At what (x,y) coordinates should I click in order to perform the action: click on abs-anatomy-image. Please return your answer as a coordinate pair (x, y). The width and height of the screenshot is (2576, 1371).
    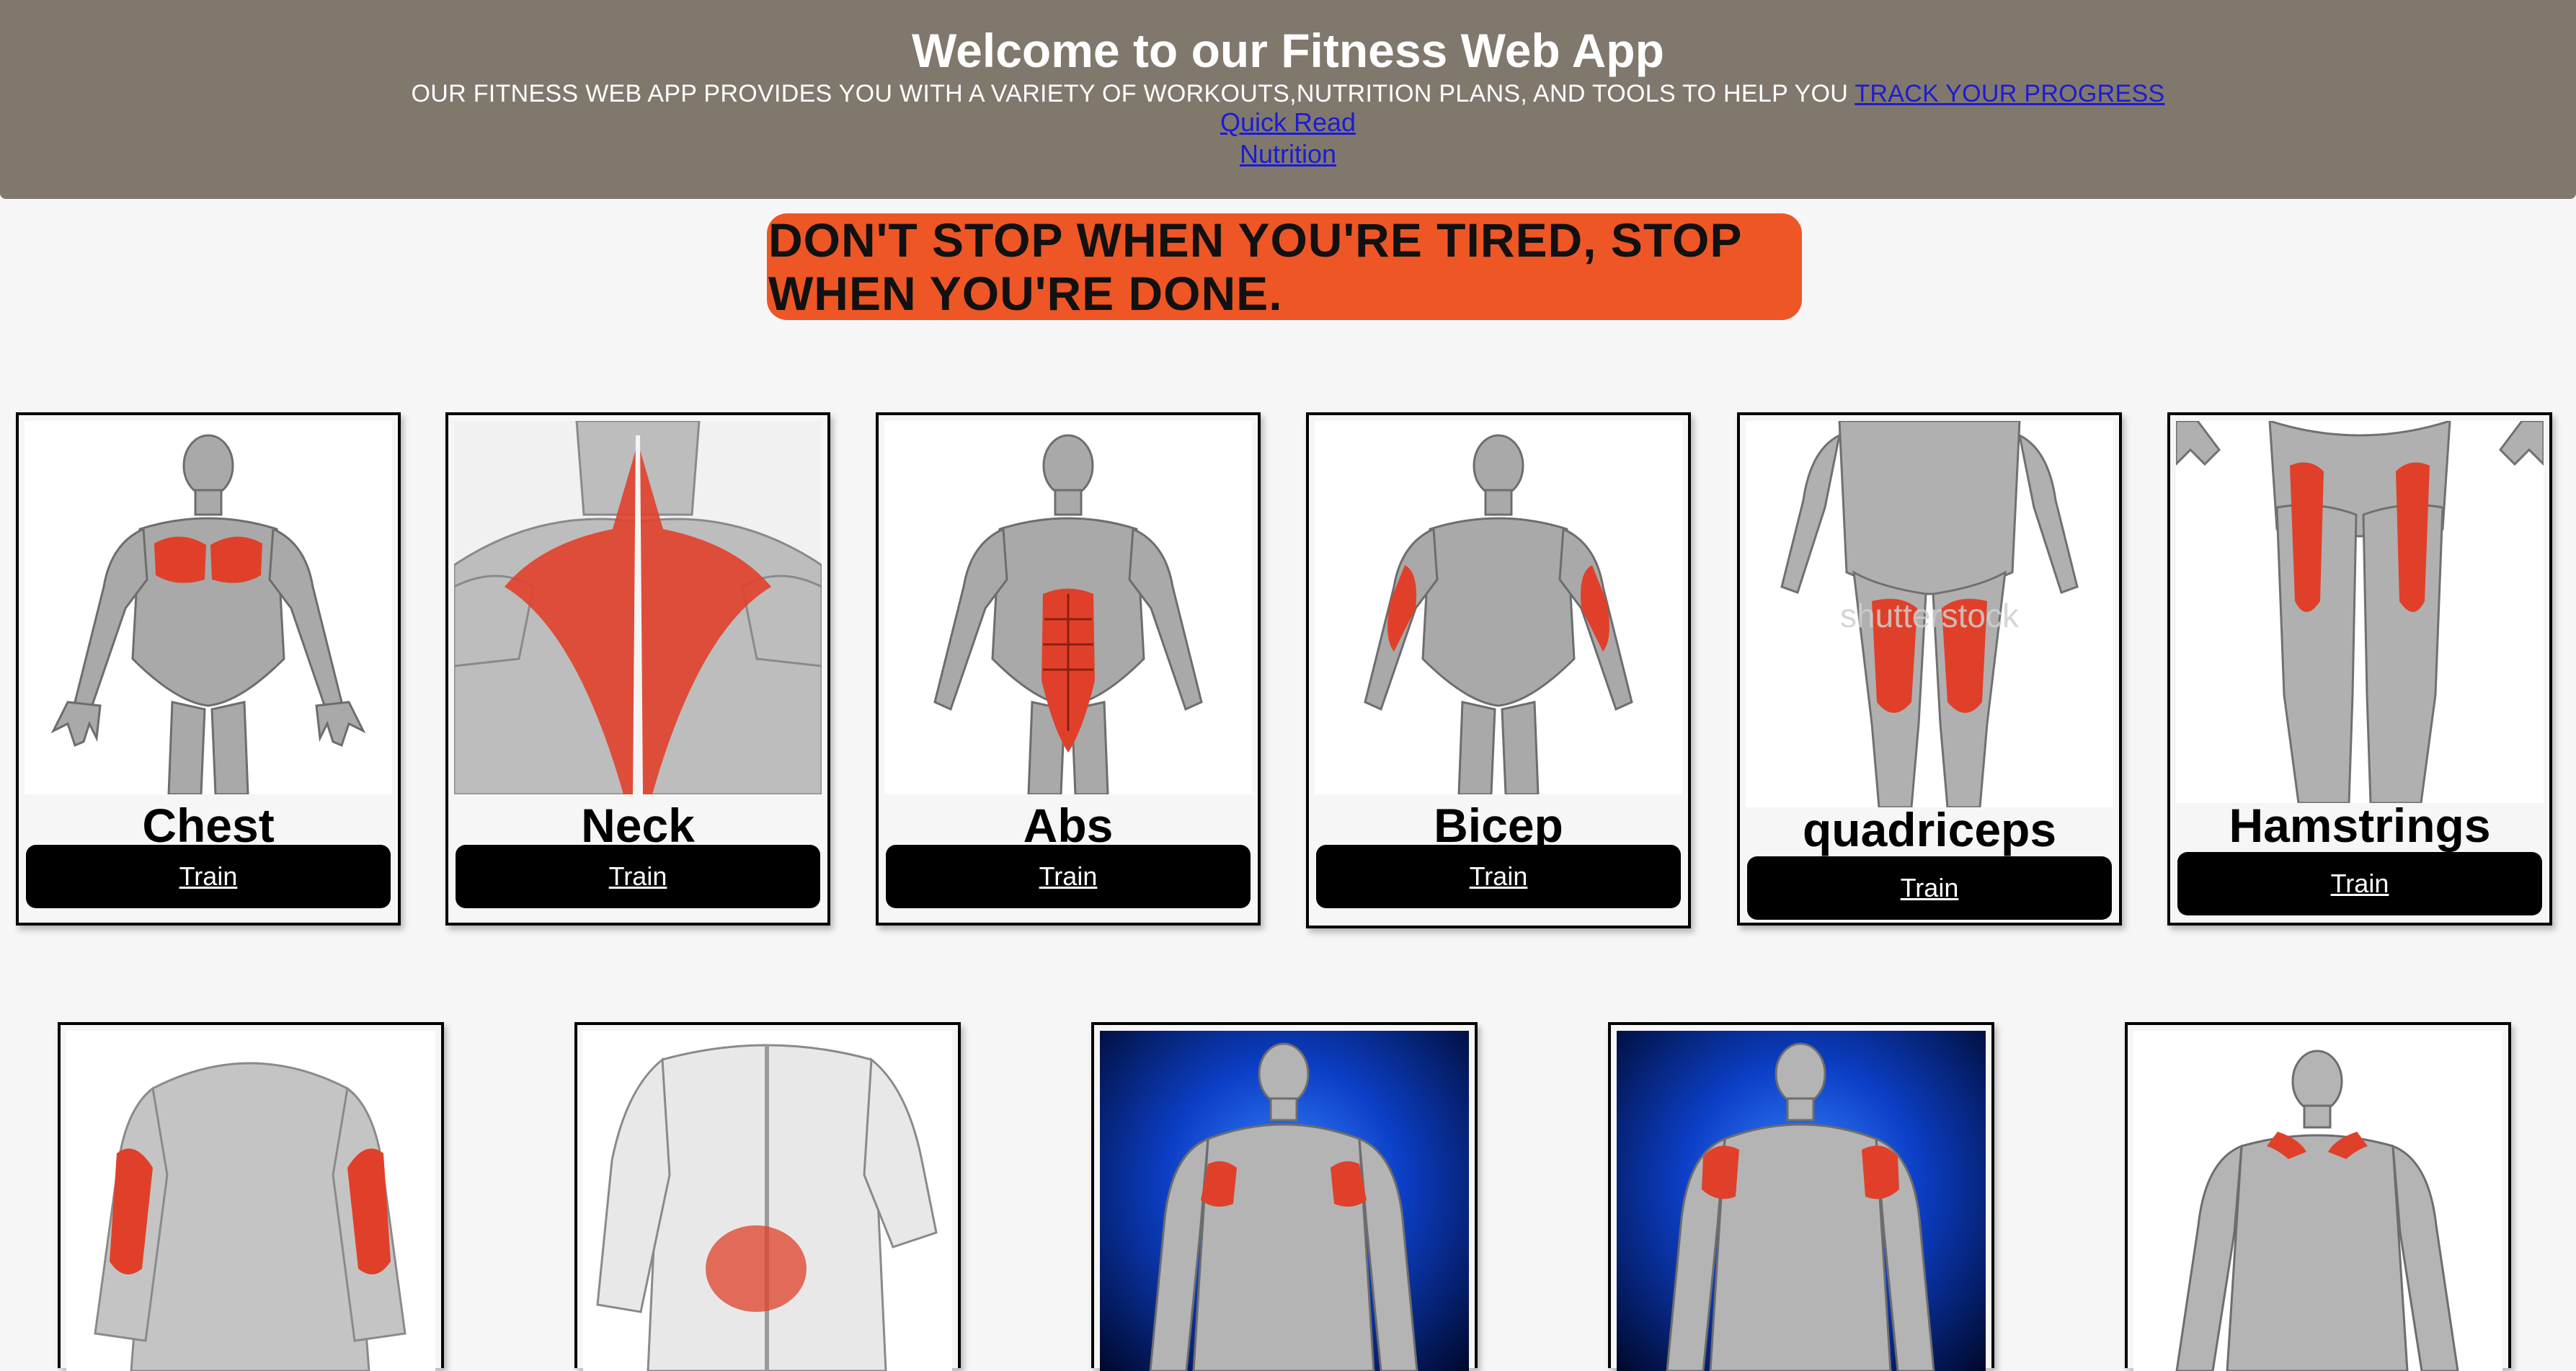
    Looking at the image, I should click on (1068, 607).